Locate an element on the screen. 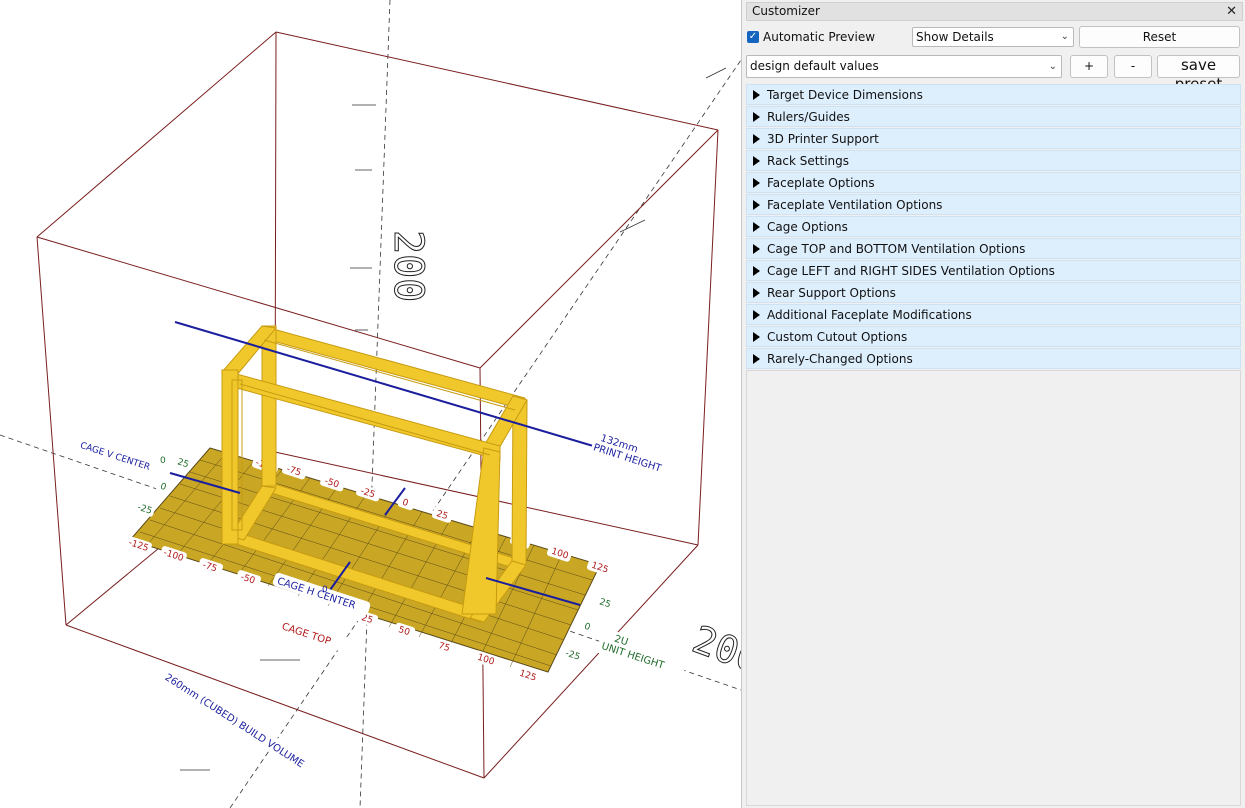 This screenshot has width=1245, height=808. customizer-titlebar: Customizer ✕ is located at coordinates (994, 11).